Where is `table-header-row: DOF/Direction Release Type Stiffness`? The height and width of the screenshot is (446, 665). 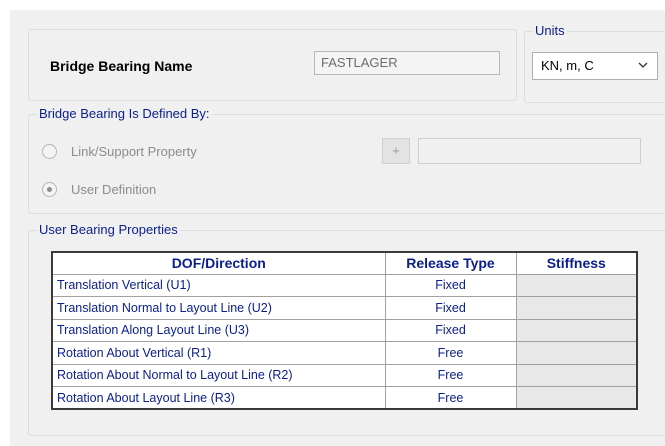
table-header-row: DOF/Direction Release Type Stiffness is located at coordinates (344, 263).